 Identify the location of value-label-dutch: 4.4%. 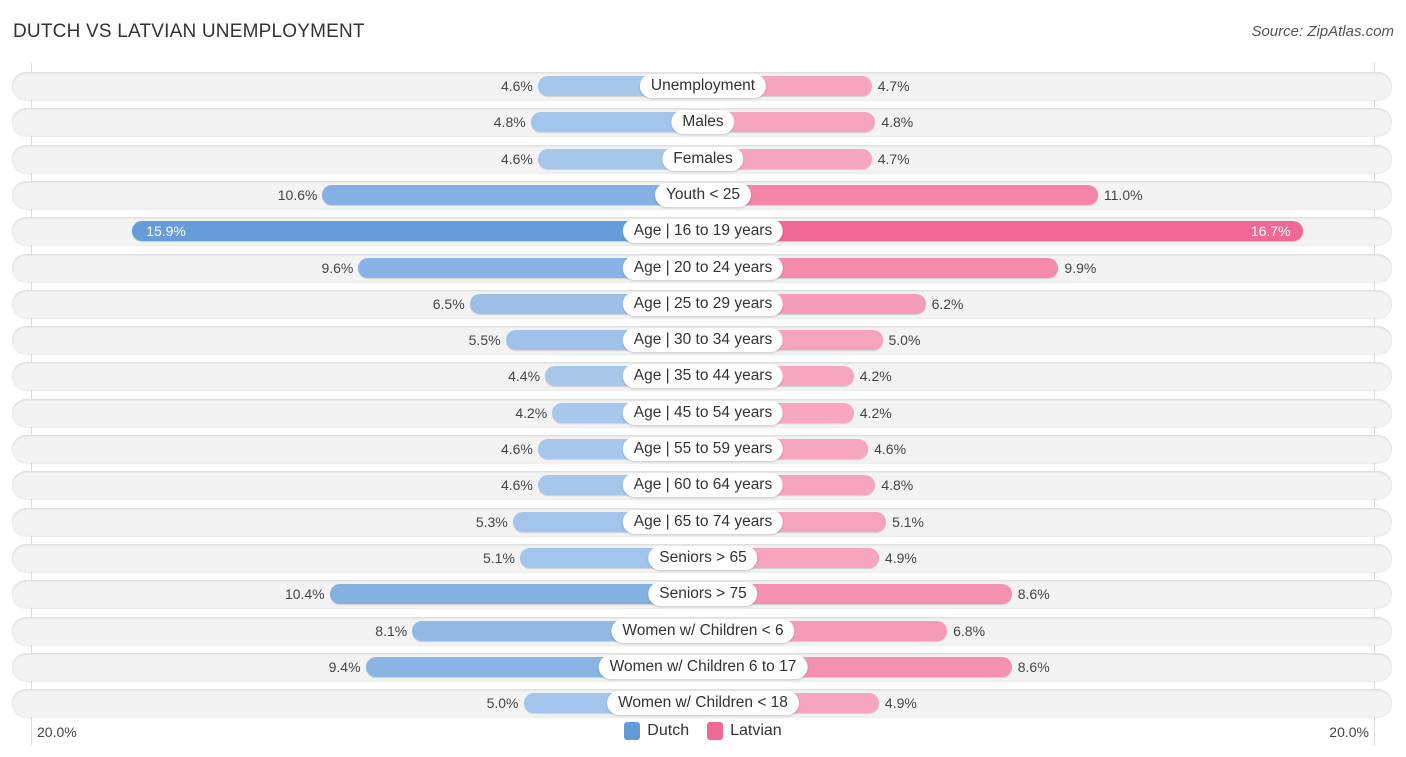
(524, 376).